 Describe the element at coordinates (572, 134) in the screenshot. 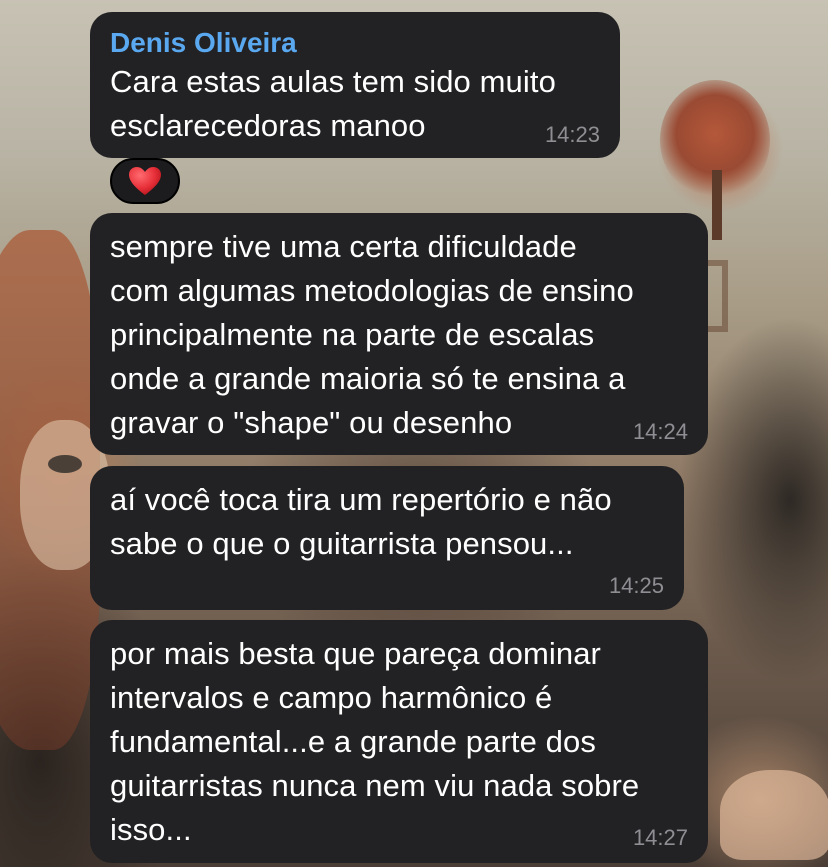

I see `message-time: 14:23` at that location.